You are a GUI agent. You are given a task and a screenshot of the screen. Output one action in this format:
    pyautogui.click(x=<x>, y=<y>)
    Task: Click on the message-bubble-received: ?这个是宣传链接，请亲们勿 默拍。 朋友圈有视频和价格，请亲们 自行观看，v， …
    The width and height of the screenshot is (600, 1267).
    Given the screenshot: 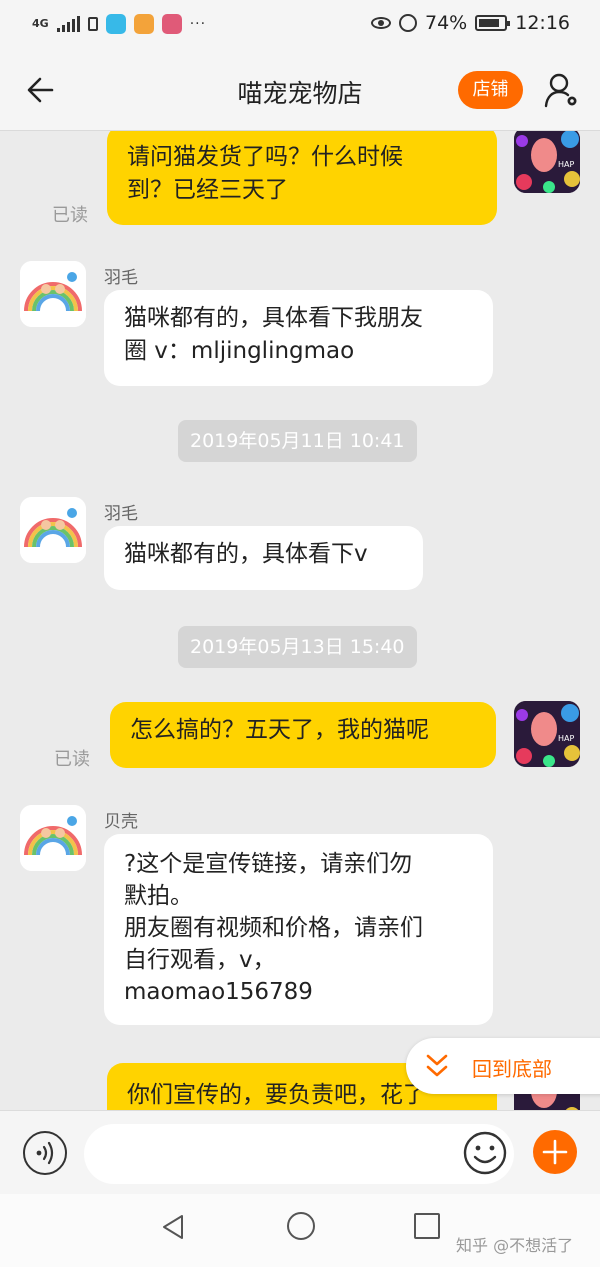 What is the action you would take?
    pyautogui.click(x=298, y=929)
    